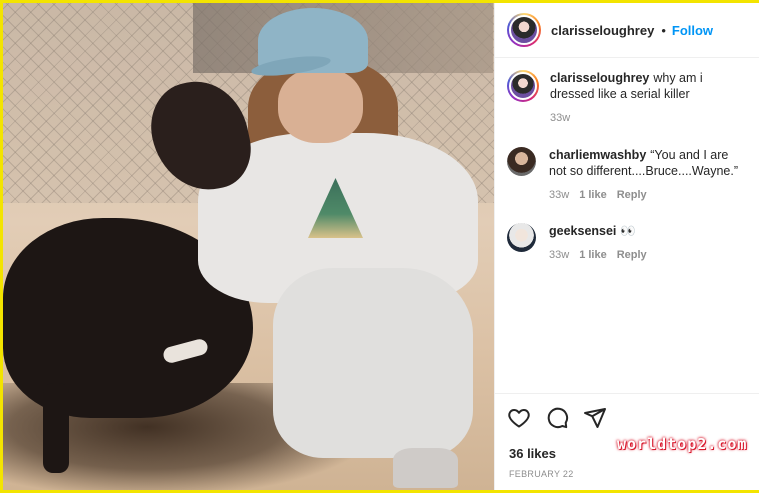 This screenshot has height=493, width=759. I want to click on child-pants, so click(373, 363).